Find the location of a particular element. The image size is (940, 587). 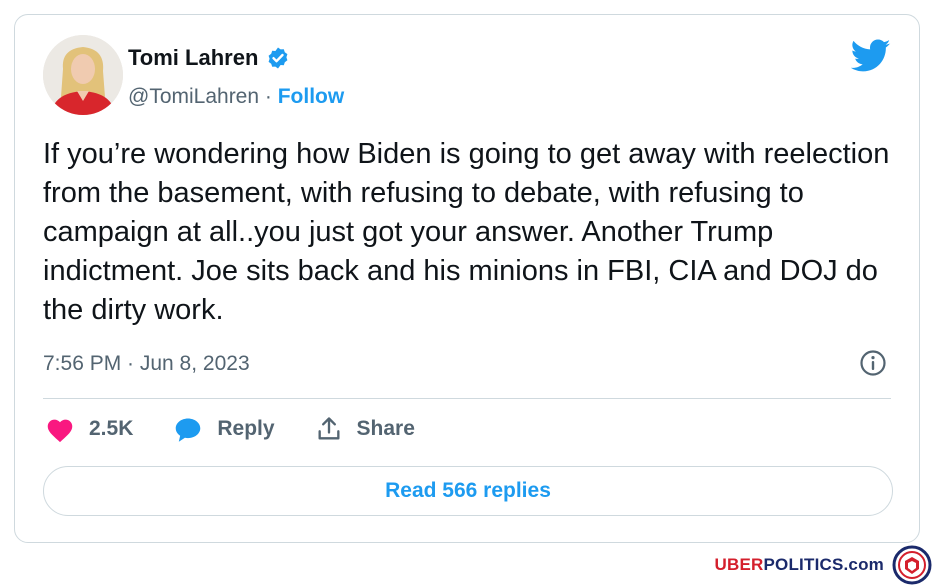

watermark-seal-icon is located at coordinates (912, 565).